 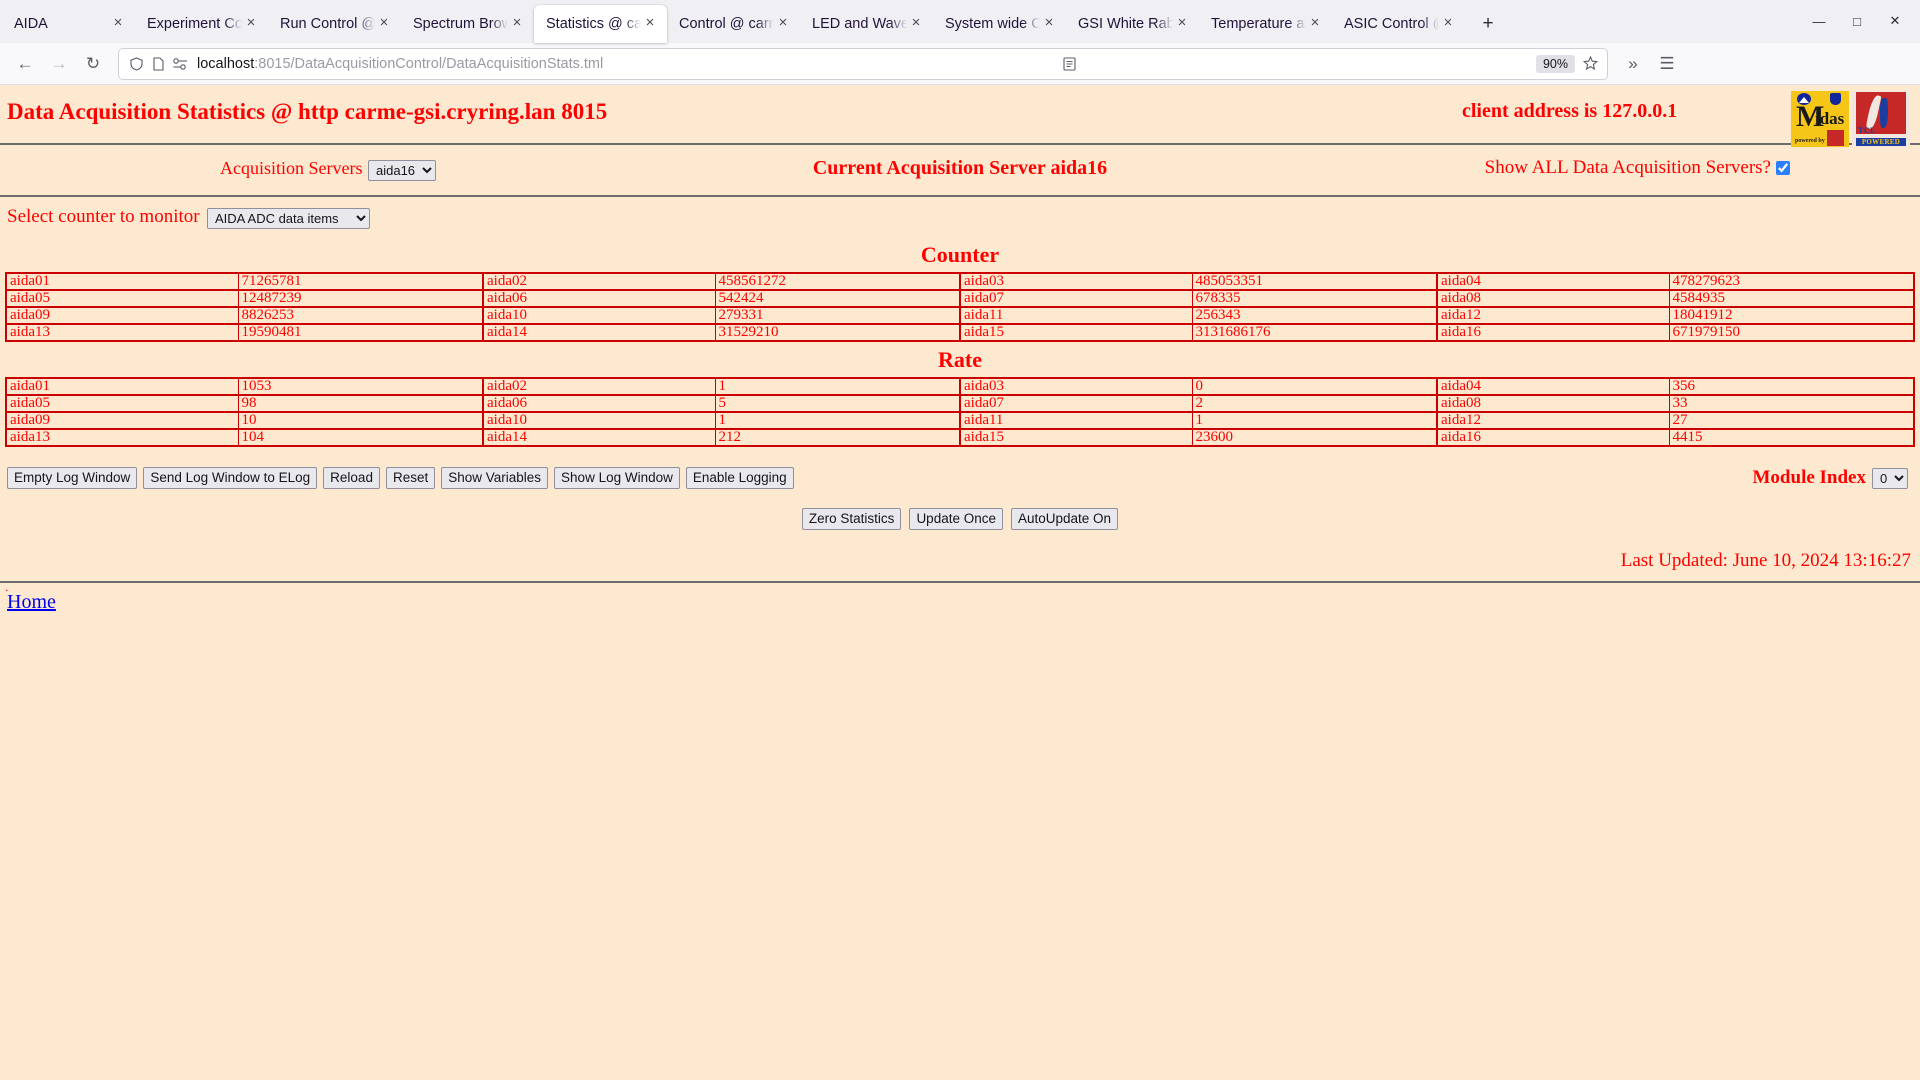 I want to click on browser-tab-7: System wide Check ×, so click(x=999, y=24).